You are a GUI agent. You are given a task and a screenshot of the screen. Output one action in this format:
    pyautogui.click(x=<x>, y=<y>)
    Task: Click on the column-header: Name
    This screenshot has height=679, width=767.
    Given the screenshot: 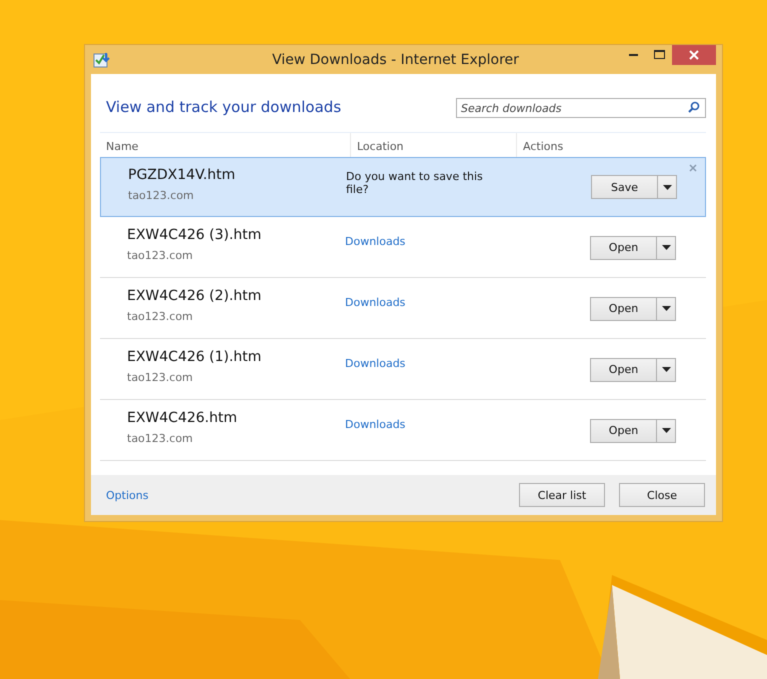 What is the action you would take?
    pyautogui.click(x=122, y=147)
    